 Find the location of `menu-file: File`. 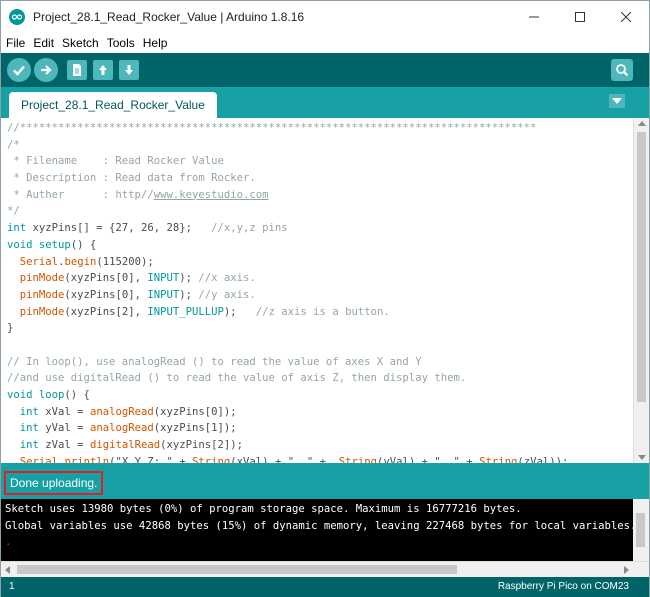

menu-file: File is located at coordinates (15, 43).